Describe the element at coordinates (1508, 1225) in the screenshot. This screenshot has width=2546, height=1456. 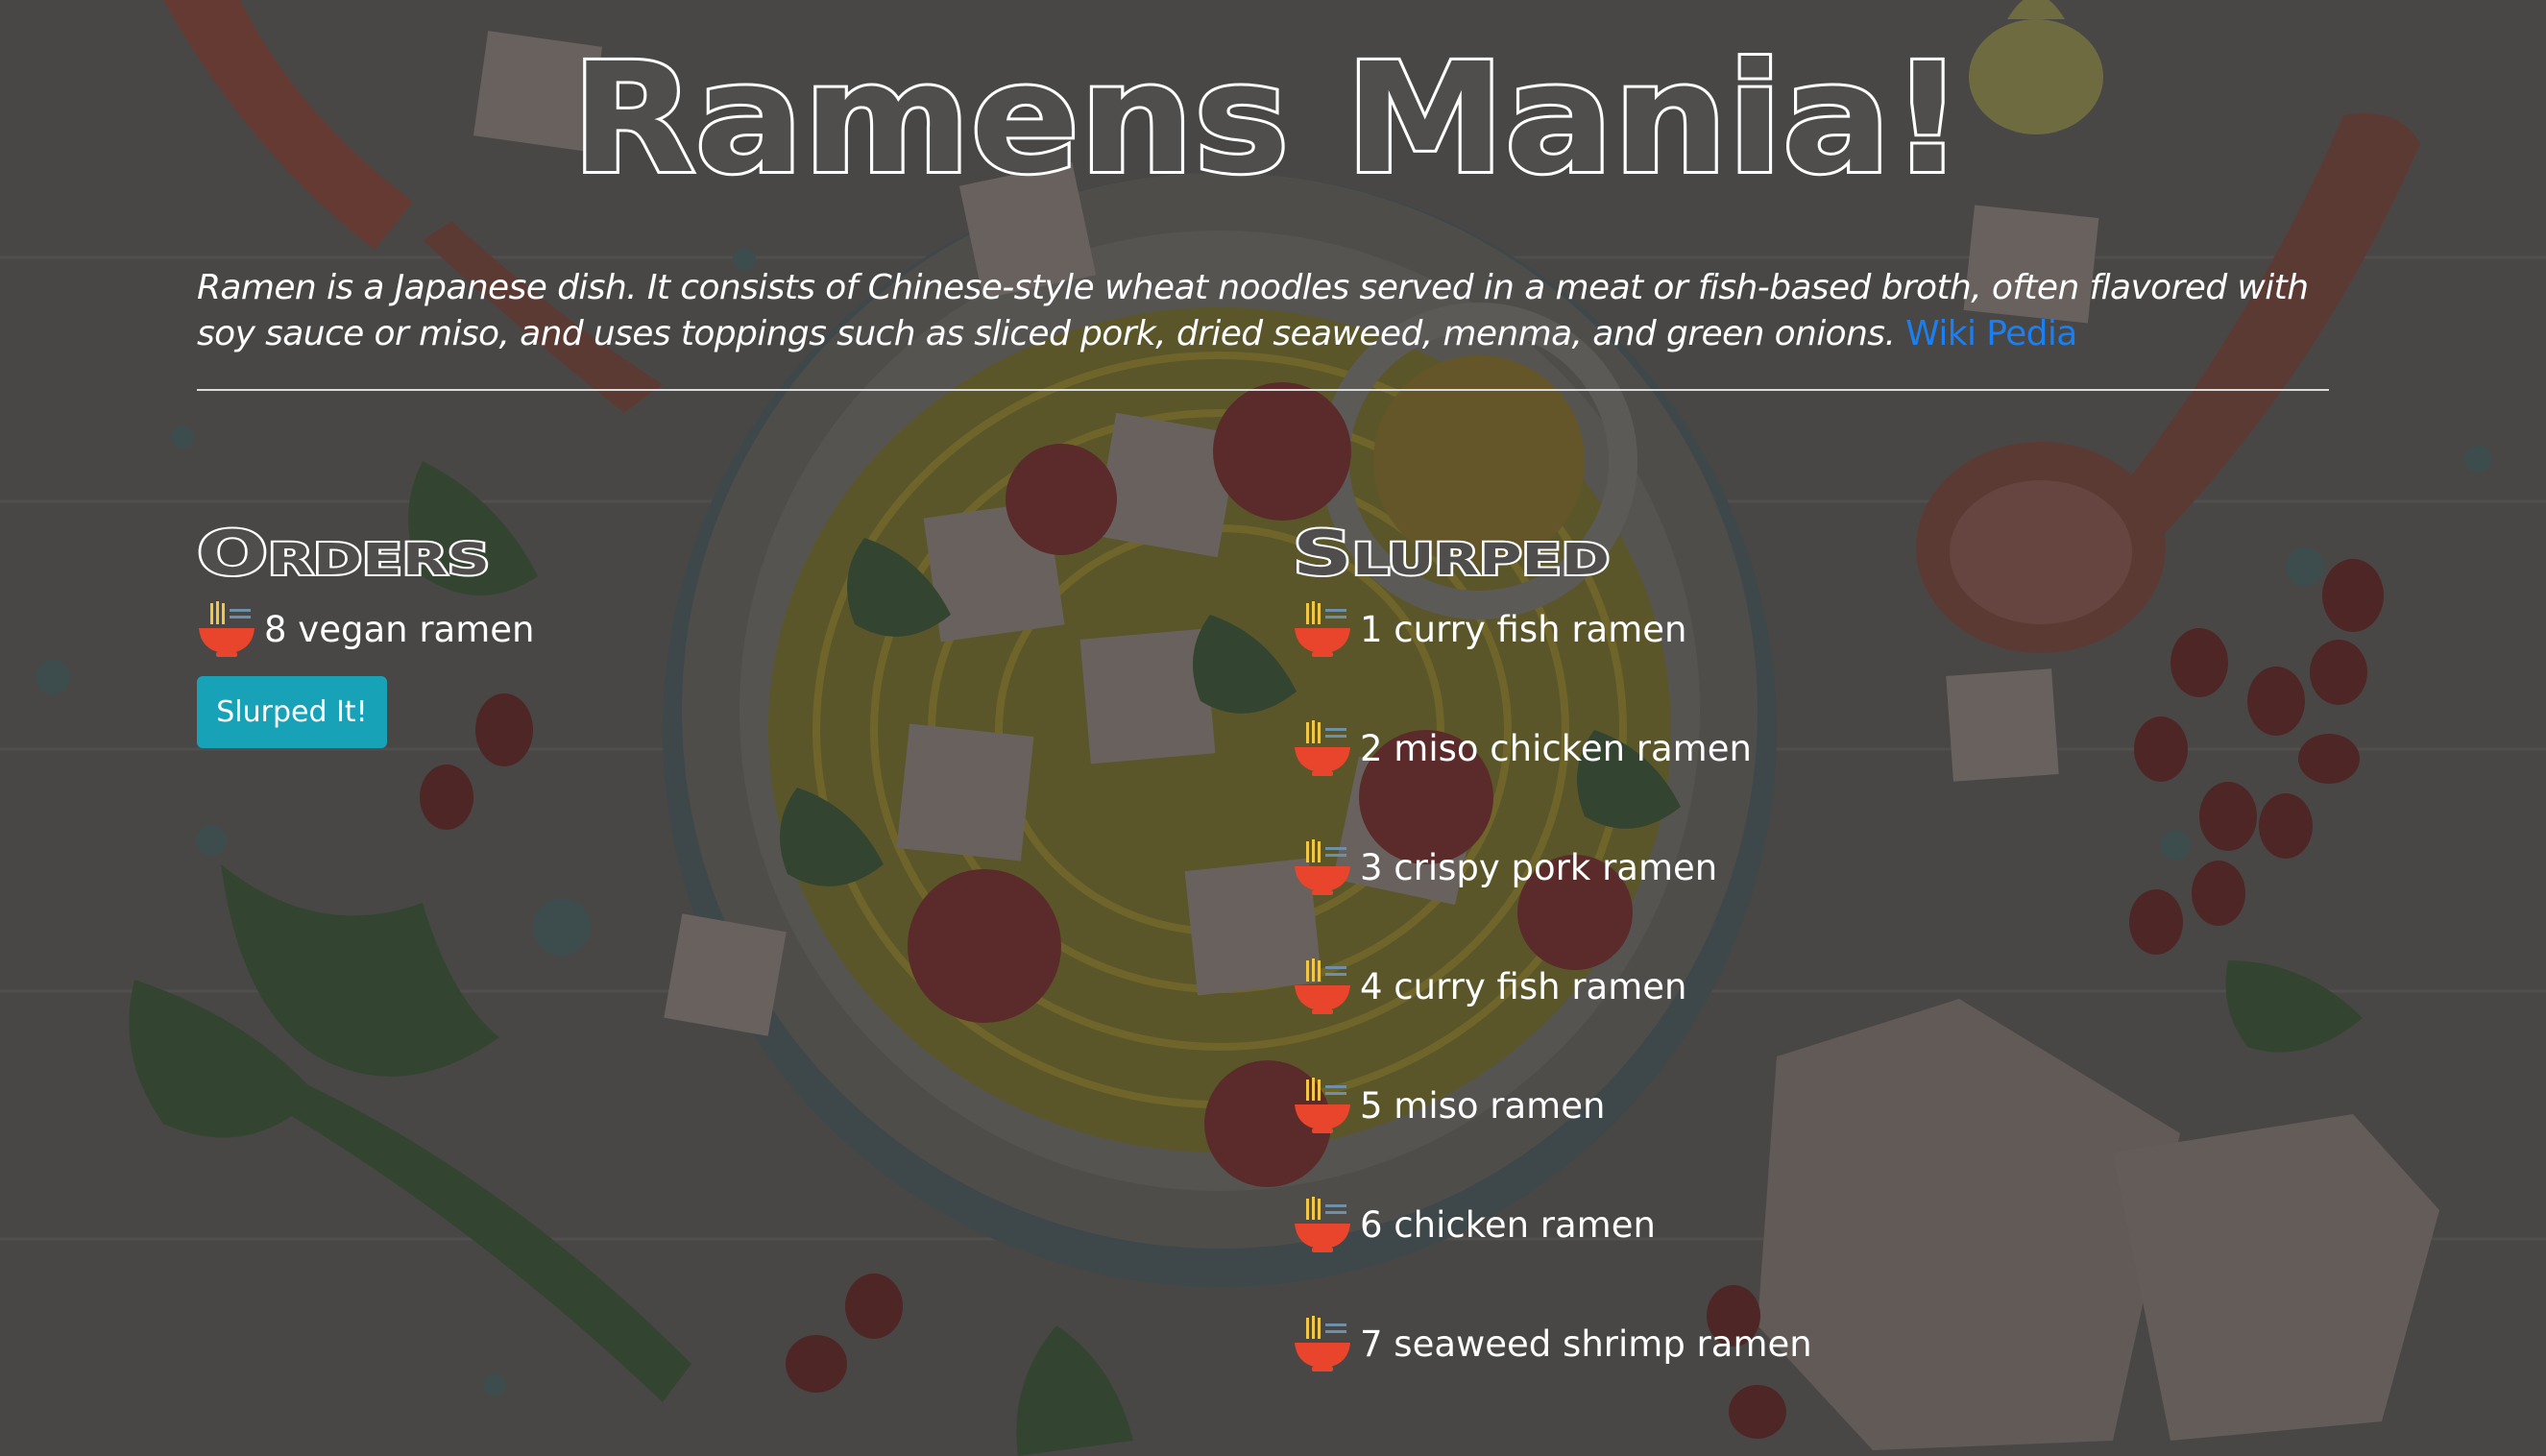
I see `slurped-label: 6 chicken ramen` at that location.